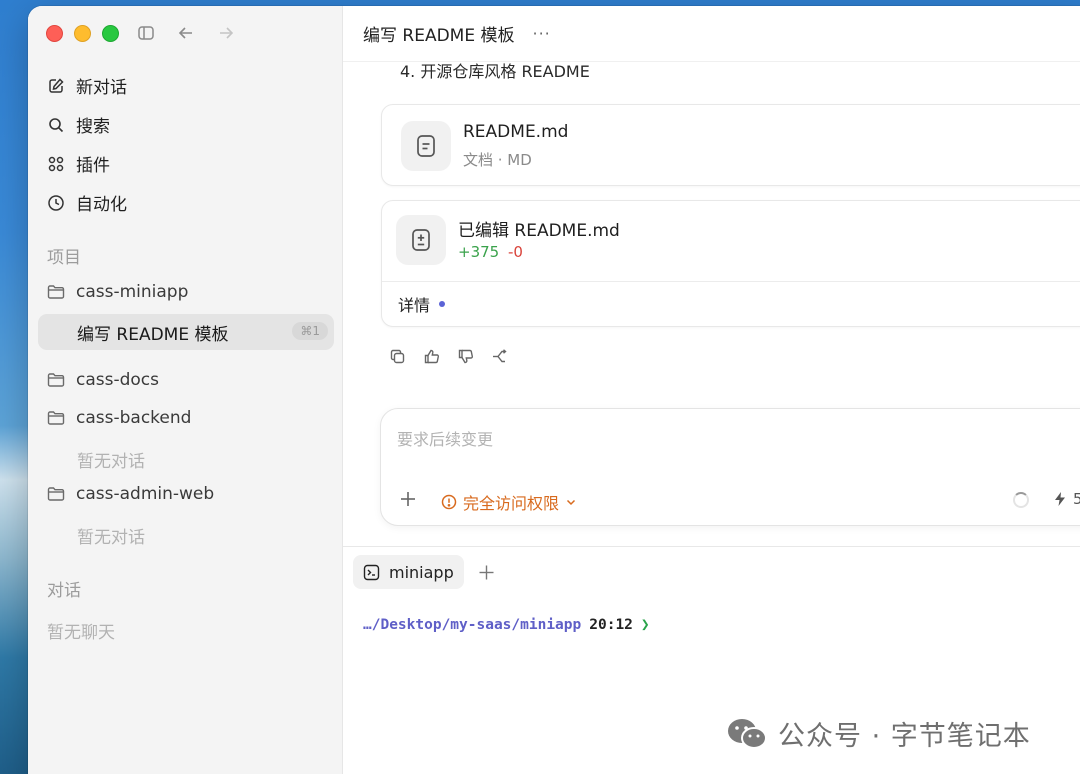  What do you see at coordinates (442, 304) in the screenshot?
I see `status-dot` at bounding box center [442, 304].